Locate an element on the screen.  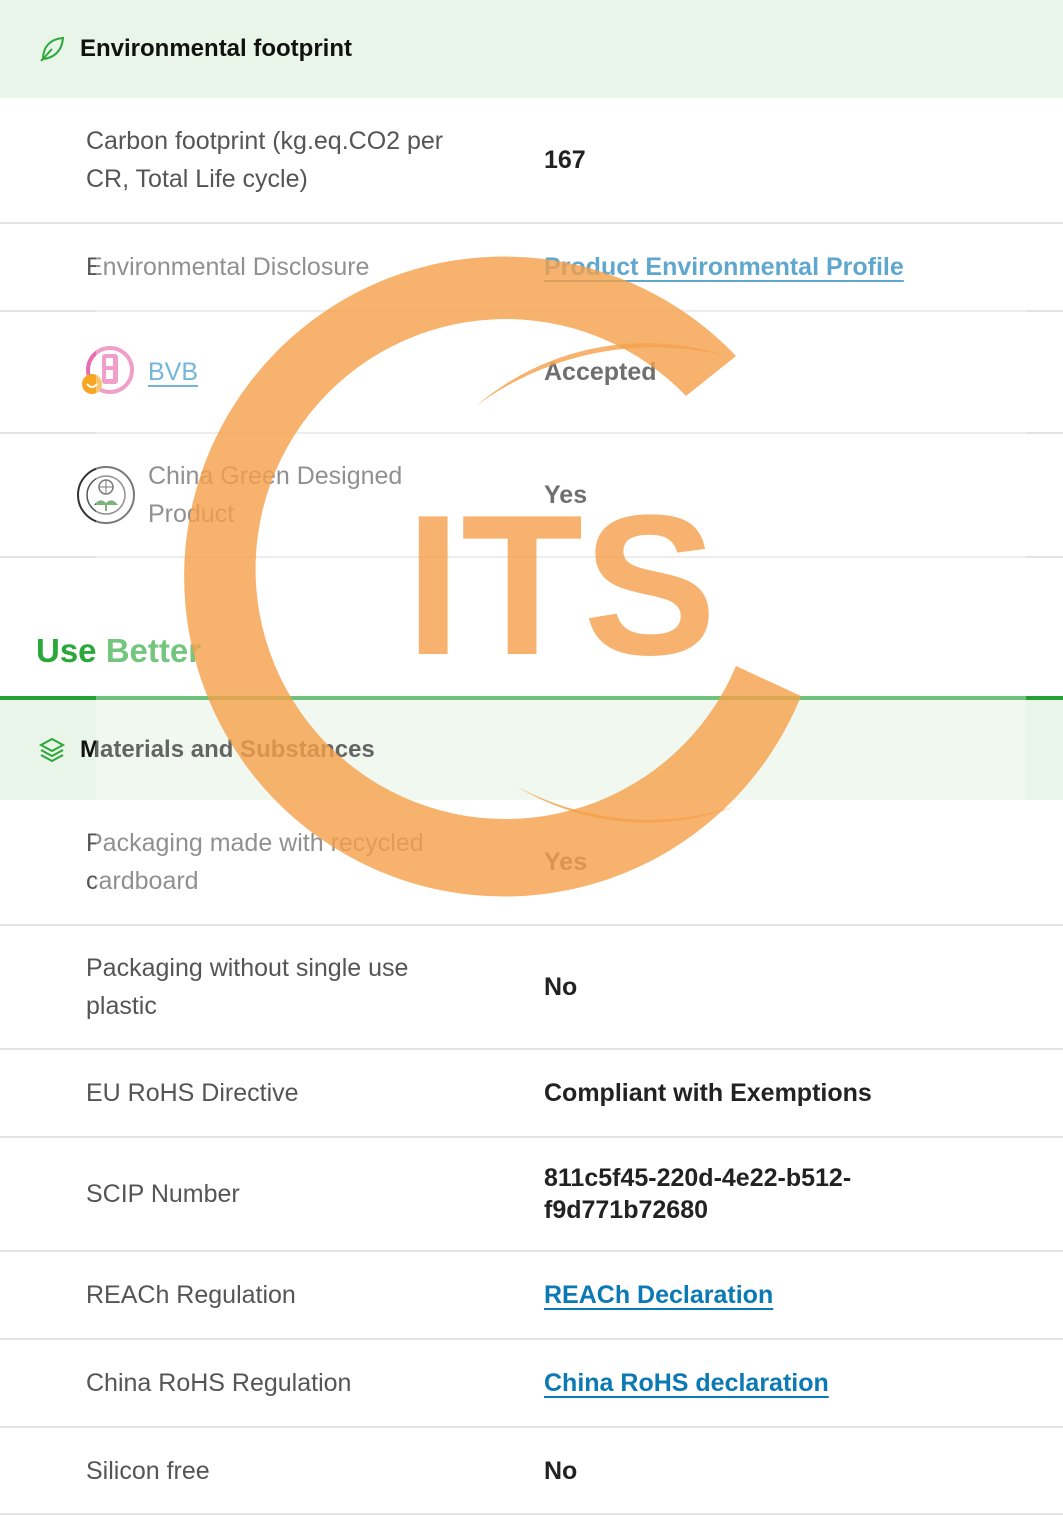
row-label: Packaging without single use plastic is located at coordinates (247, 987).